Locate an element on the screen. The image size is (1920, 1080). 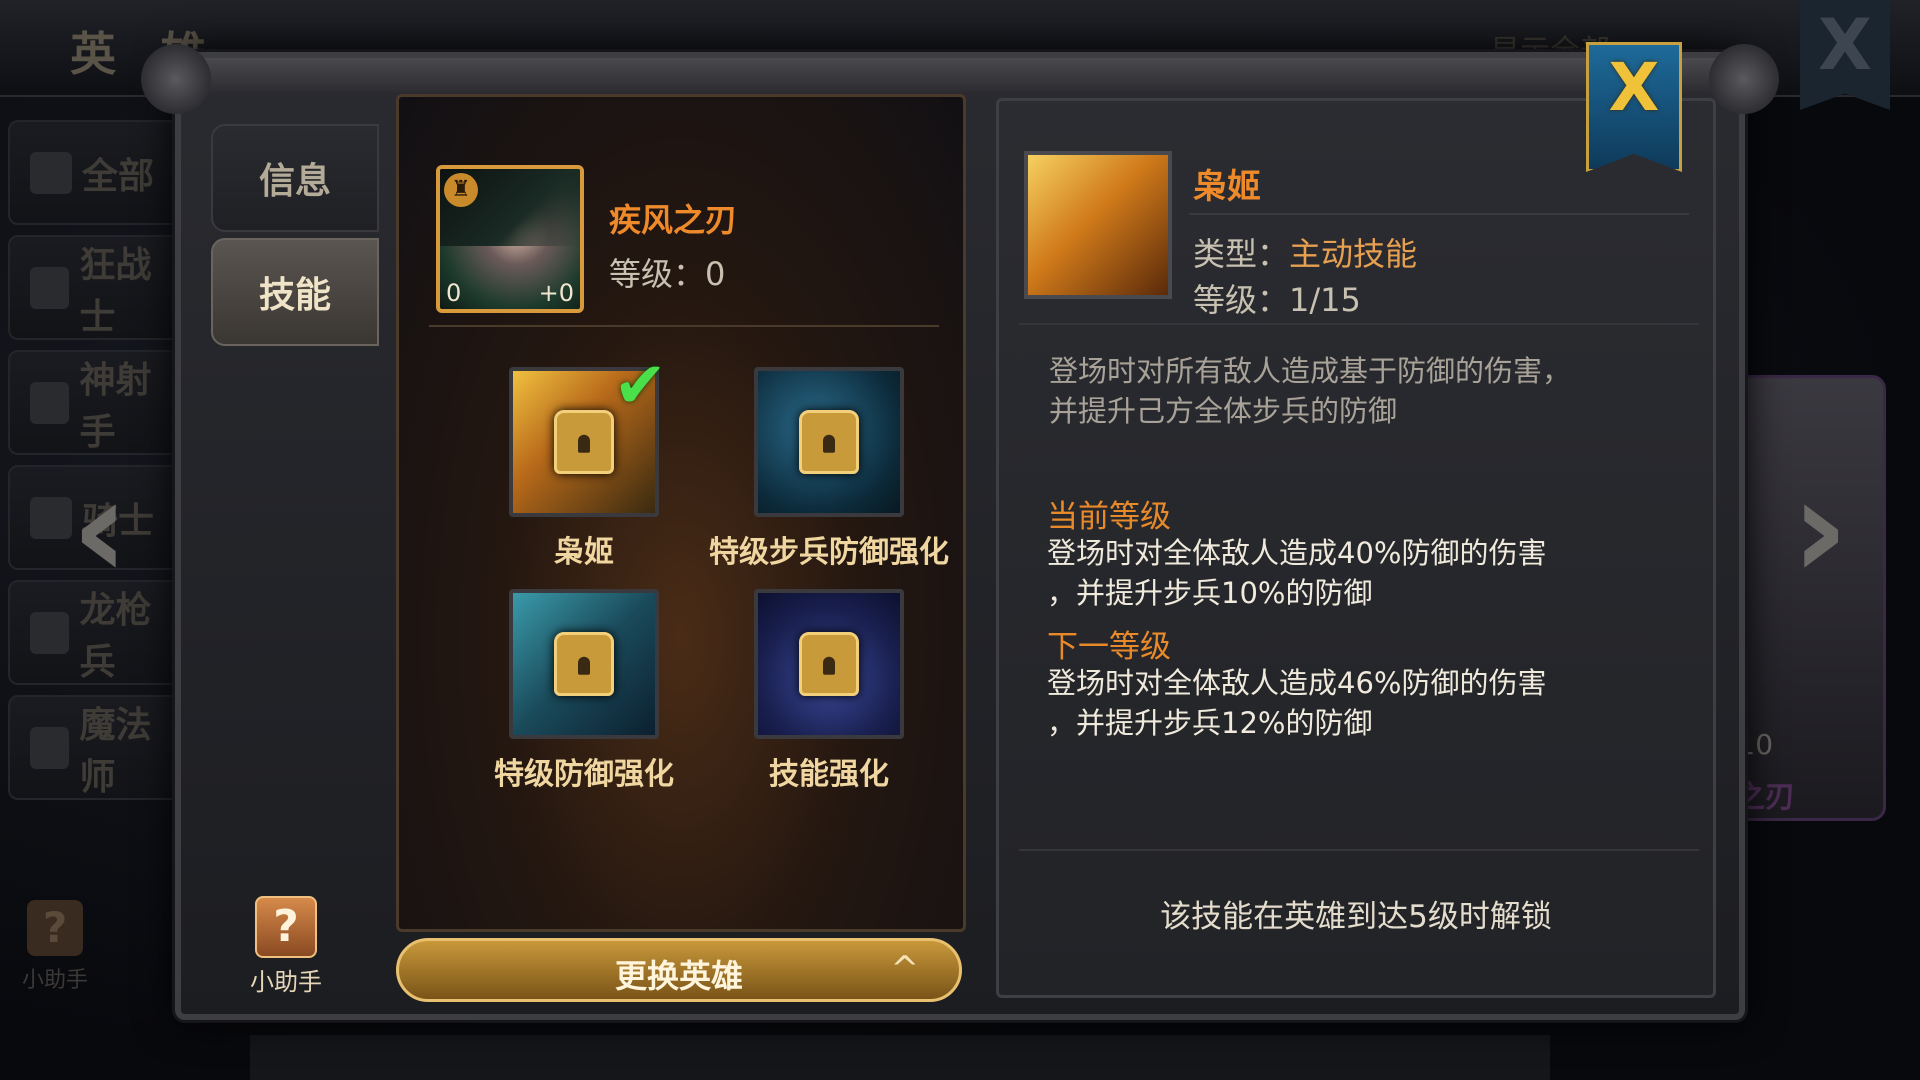
skill-label: 技能强化 is located at coordinates (829, 774).